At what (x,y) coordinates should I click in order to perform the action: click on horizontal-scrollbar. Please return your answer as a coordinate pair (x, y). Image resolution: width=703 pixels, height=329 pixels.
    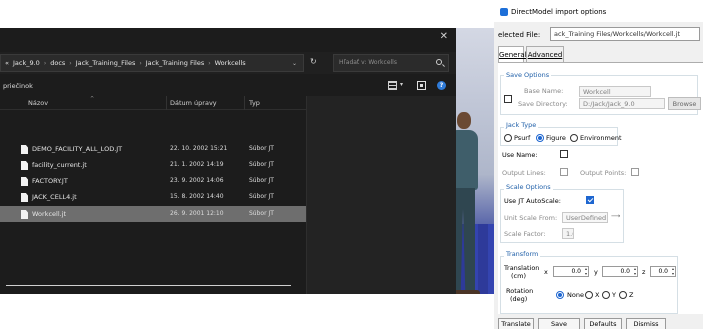
    Looking at the image, I should click on (148, 285).